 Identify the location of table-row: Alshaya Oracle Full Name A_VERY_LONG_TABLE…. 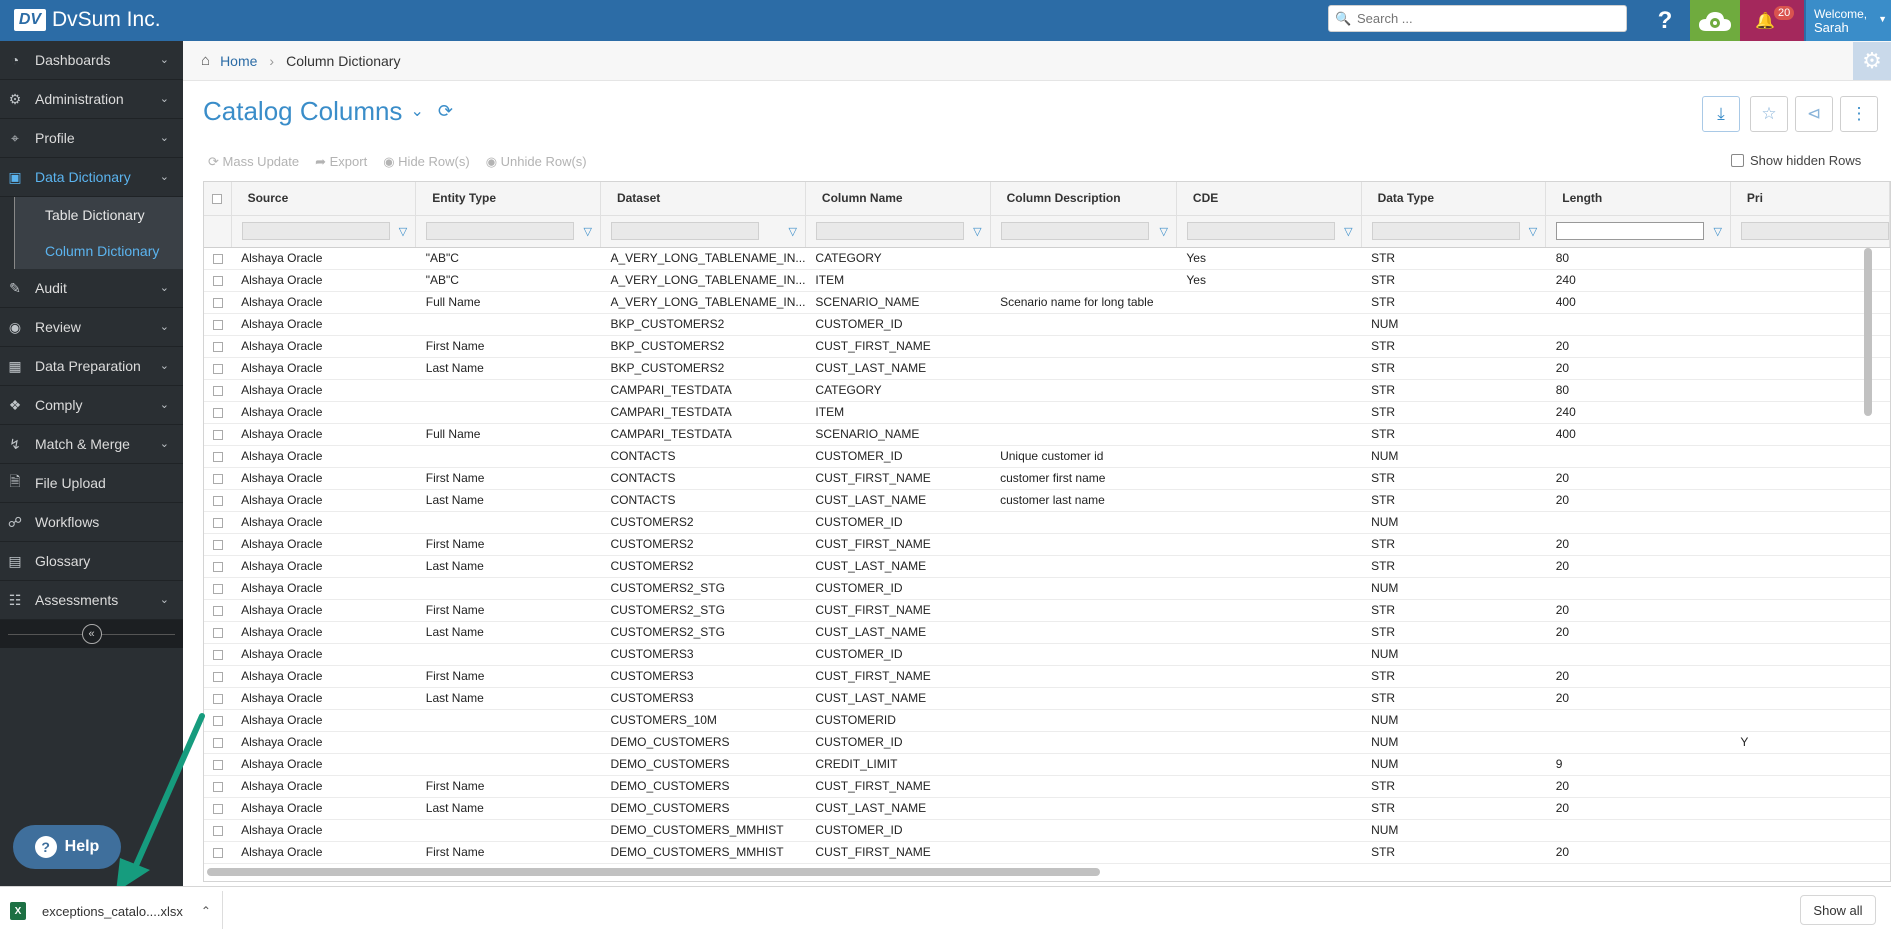
(1047, 302).